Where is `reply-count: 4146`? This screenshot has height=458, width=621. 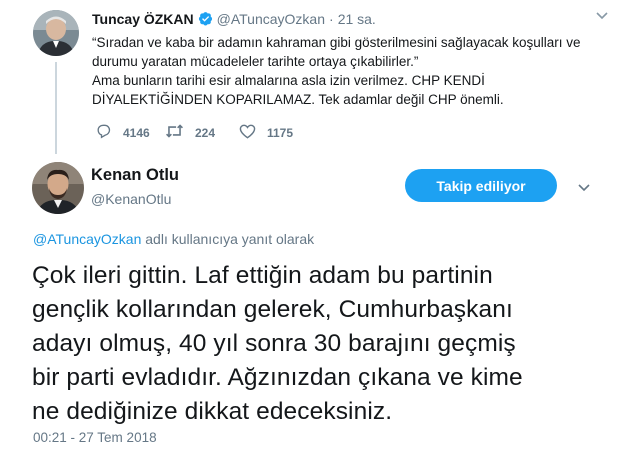 reply-count: 4146 is located at coordinates (136, 132).